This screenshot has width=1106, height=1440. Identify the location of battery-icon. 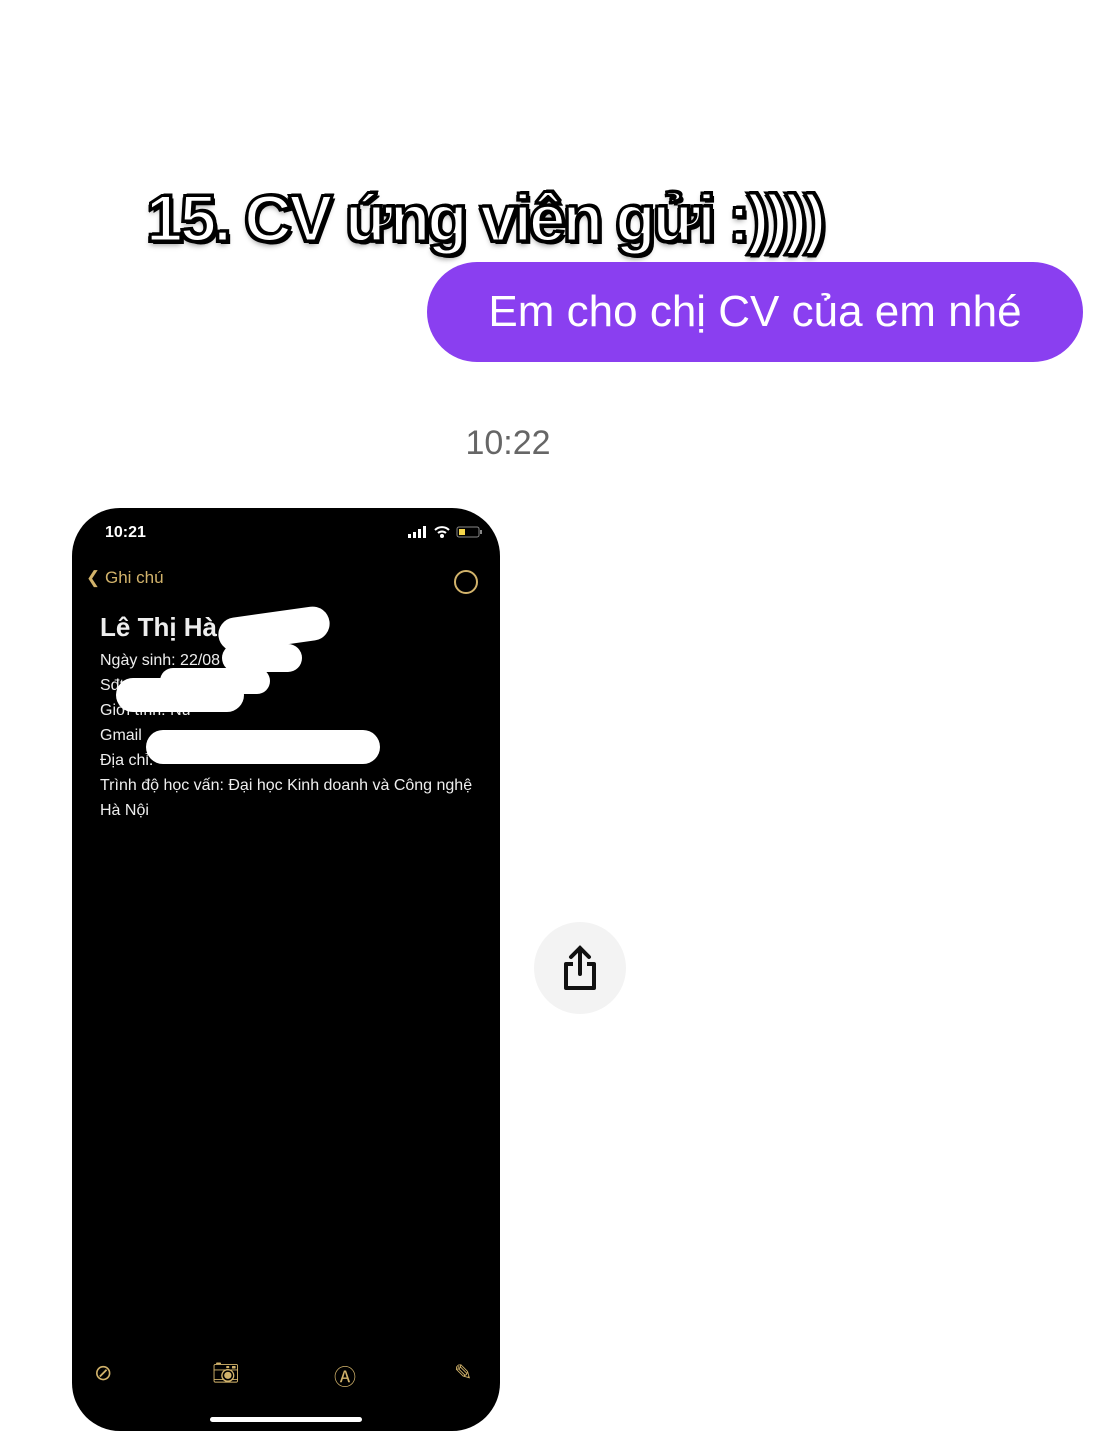
(469, 532).